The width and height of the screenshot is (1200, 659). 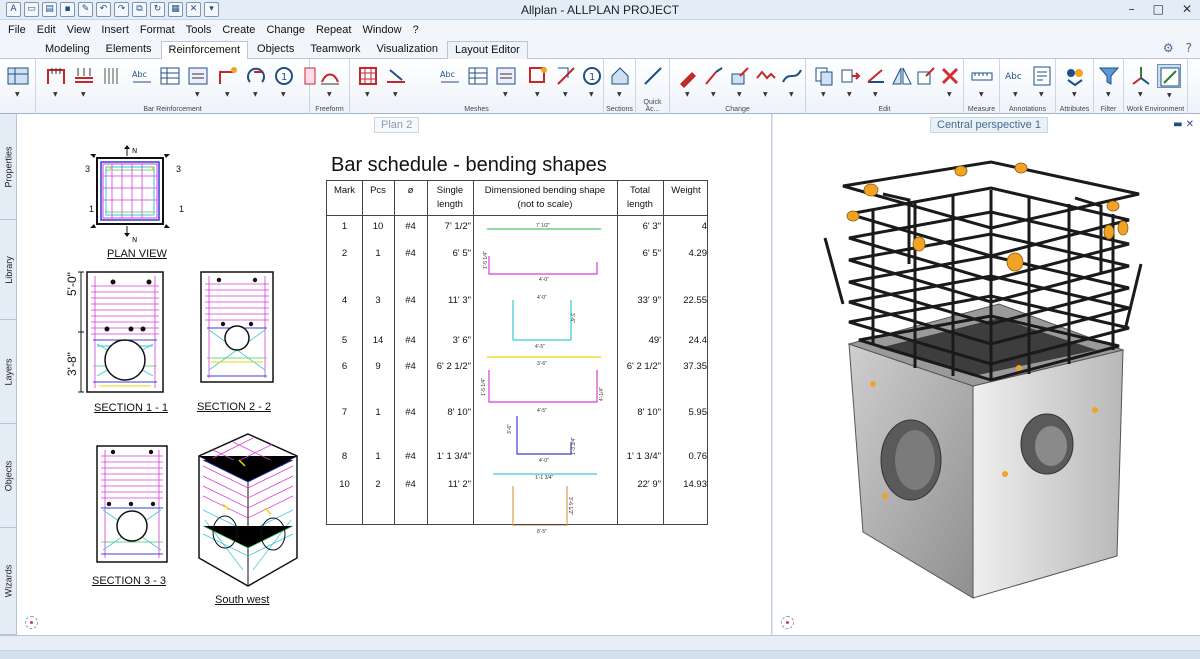 What do you see at coordinates (982, 81) in the screenshot?
I see `measure-button: ▼` at bounding box center [982, 81].